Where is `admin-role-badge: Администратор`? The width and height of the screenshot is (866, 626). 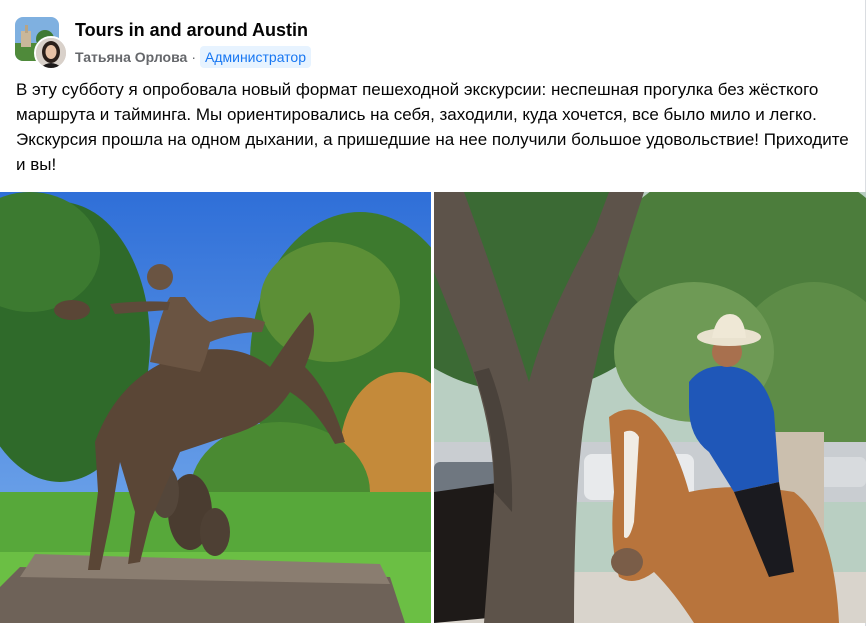 admin-role-badge: Администратор is located at coordinates (256, 57).